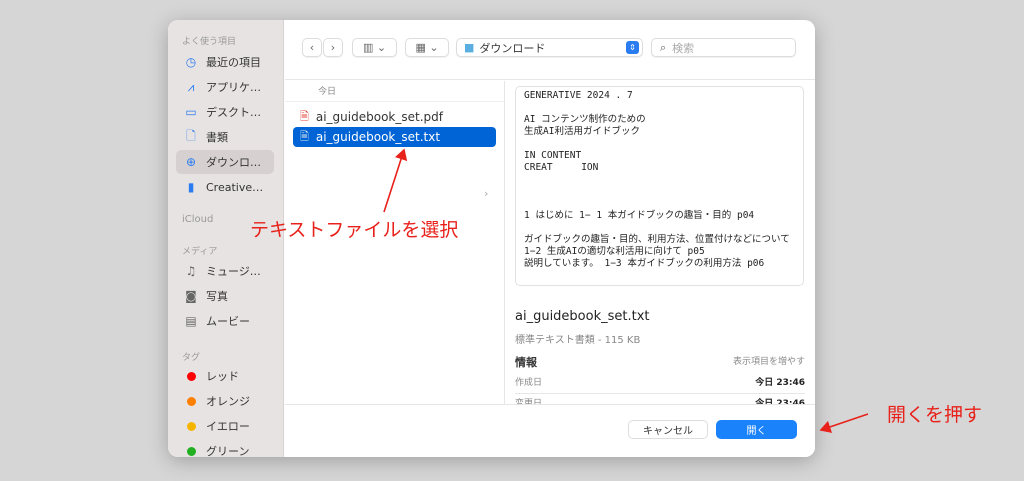  What do you see at coordinates (935, 415) in the screenshot?
I see `open-annotation: 開くを押す` at bounding box center [935, 415].